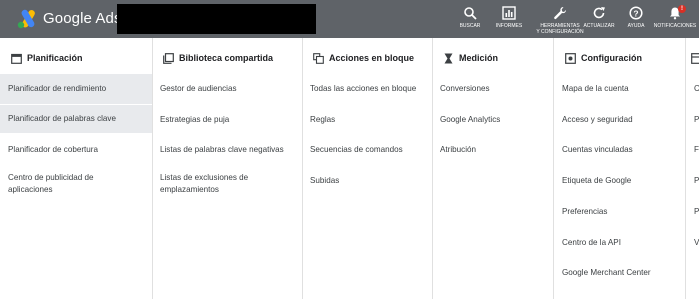 This screenshot has width=699, height=299. I want to click on menu-item-listas-exclusiones-emplazamientos: Listas de exclusiones de emplazamientos, so click(217, 183).